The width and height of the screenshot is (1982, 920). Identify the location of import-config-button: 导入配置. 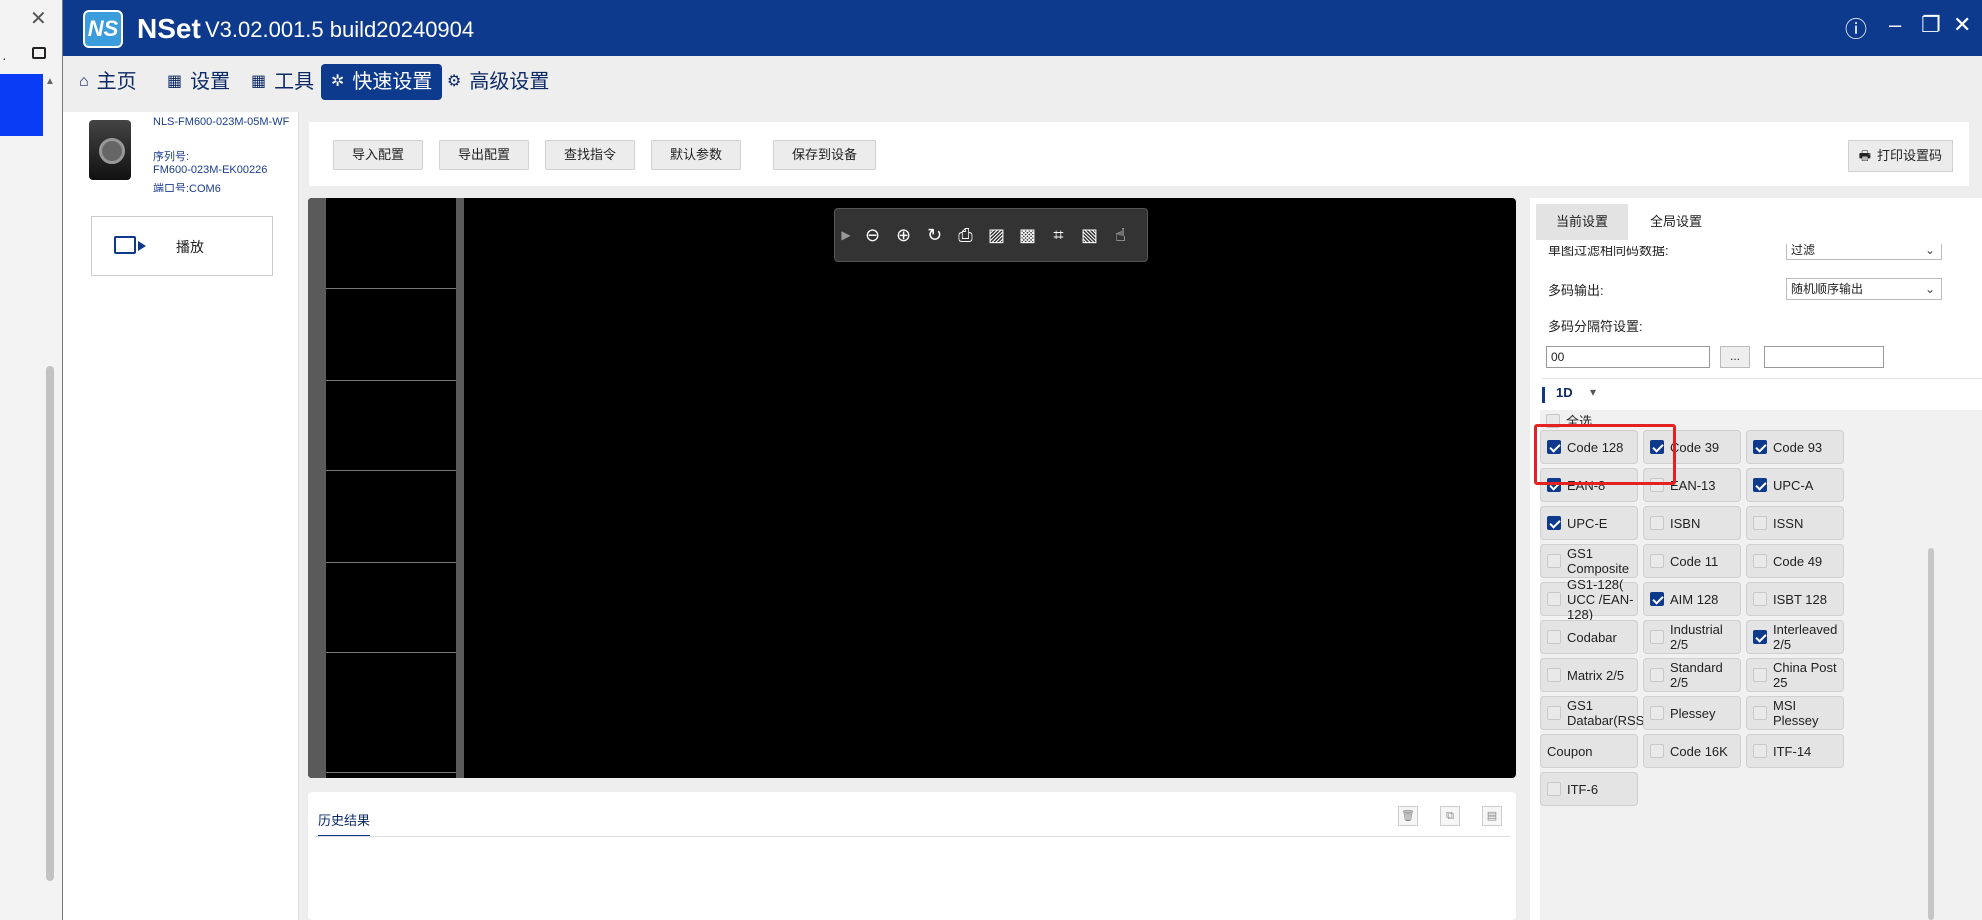
(378, 155).